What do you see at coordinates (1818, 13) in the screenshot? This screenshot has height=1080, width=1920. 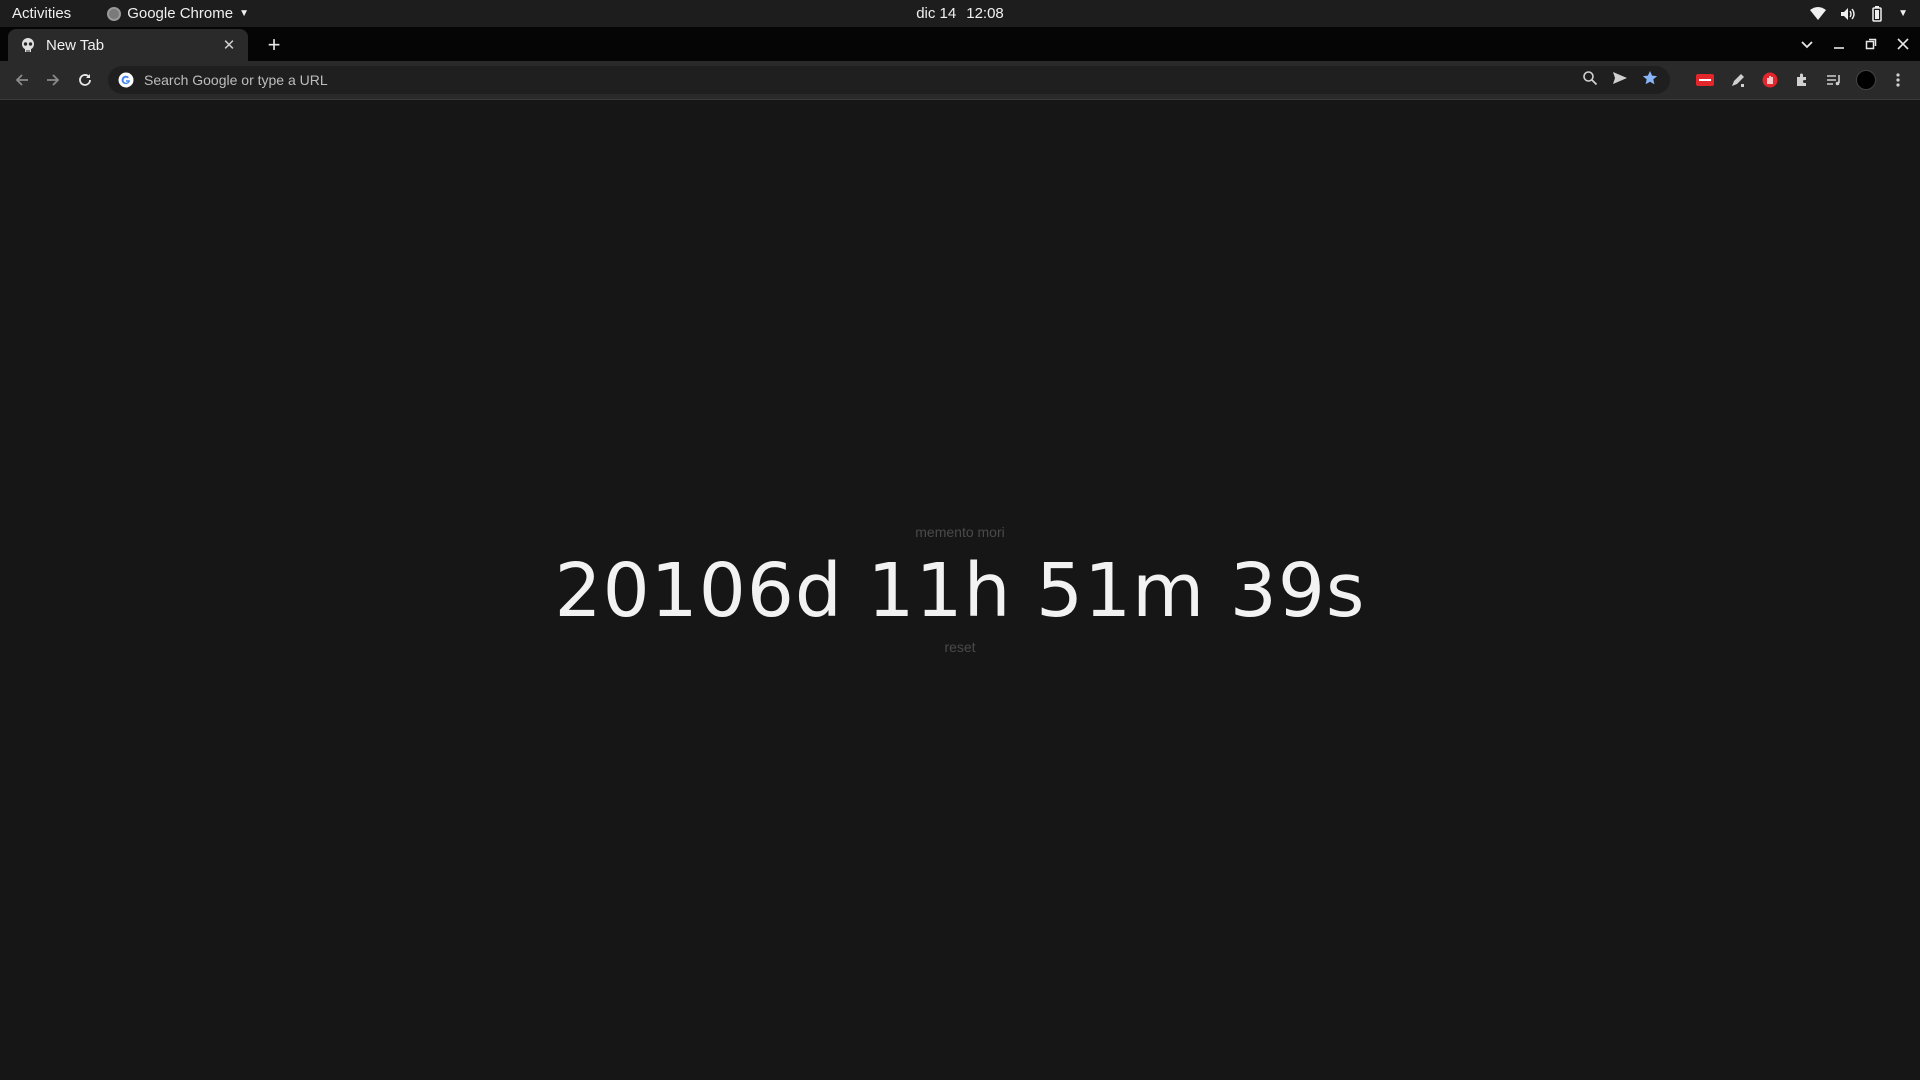 I see `wifi-icon` at bounding box center [1818, 13].